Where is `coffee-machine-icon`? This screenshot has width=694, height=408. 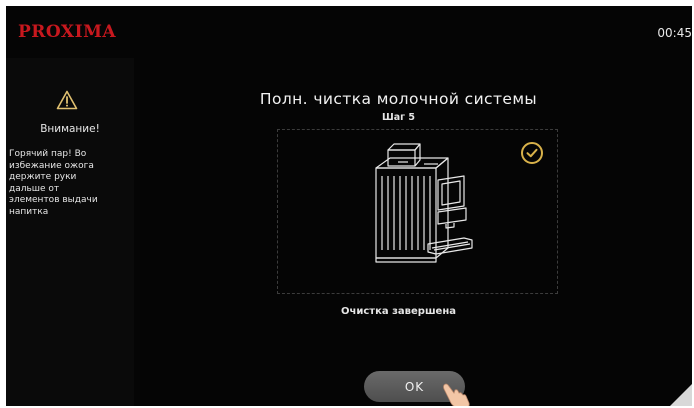 coffee-machine-icon is located at coordinates (424, 203).